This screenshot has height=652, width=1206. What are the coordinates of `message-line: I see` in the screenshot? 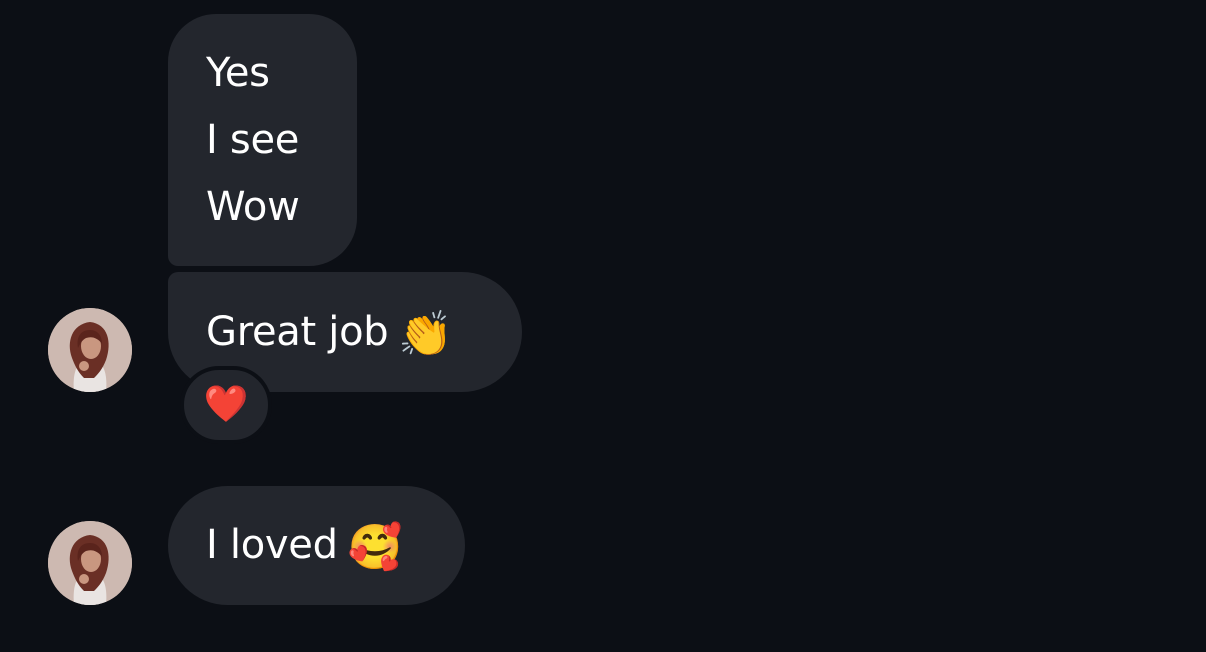 It's located at (253, 140).